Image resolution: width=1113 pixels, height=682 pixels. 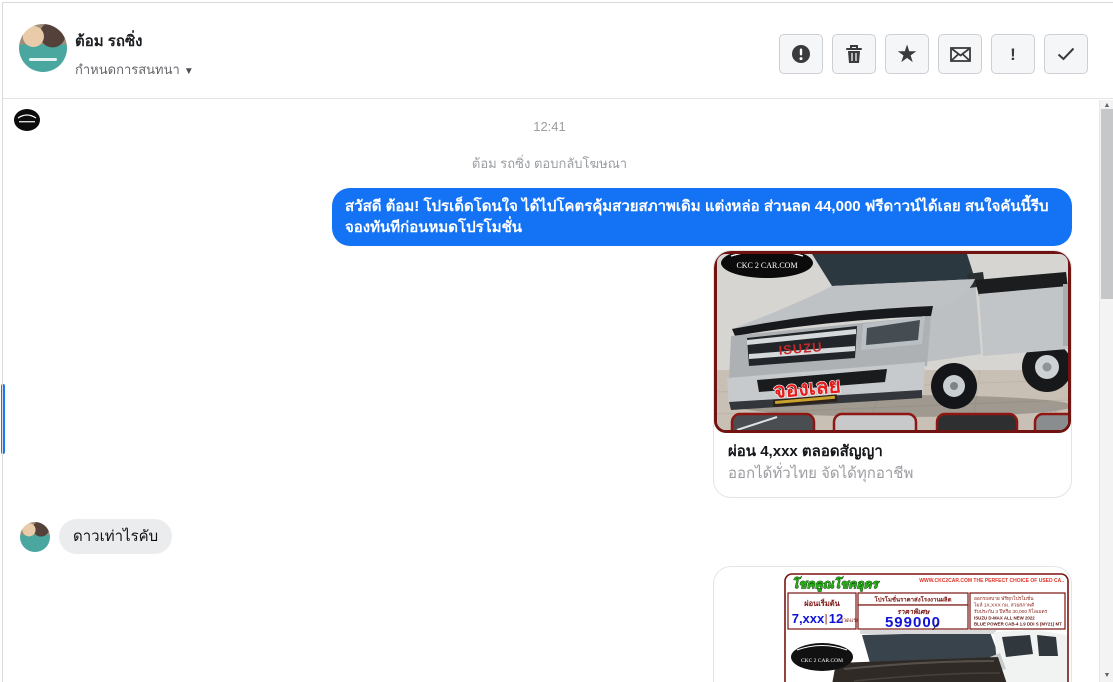 I want to click on delete-button, so click(x=854, y=54).